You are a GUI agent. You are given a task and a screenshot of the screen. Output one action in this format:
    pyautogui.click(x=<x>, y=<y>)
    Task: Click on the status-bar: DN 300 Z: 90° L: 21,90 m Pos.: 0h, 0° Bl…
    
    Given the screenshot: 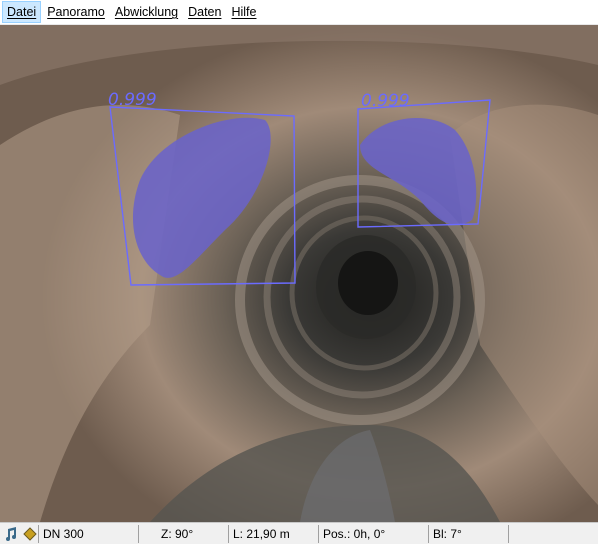 What is the action you would take?
    pyautogui.click(x=299, y=533)
    